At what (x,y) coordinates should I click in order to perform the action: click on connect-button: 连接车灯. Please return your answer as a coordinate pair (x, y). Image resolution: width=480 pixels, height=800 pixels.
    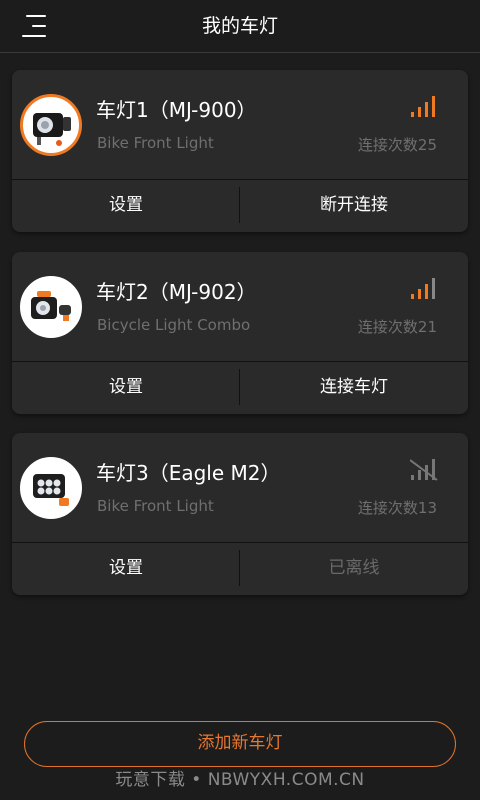
    Looking at the image, I should click on (354, 388).